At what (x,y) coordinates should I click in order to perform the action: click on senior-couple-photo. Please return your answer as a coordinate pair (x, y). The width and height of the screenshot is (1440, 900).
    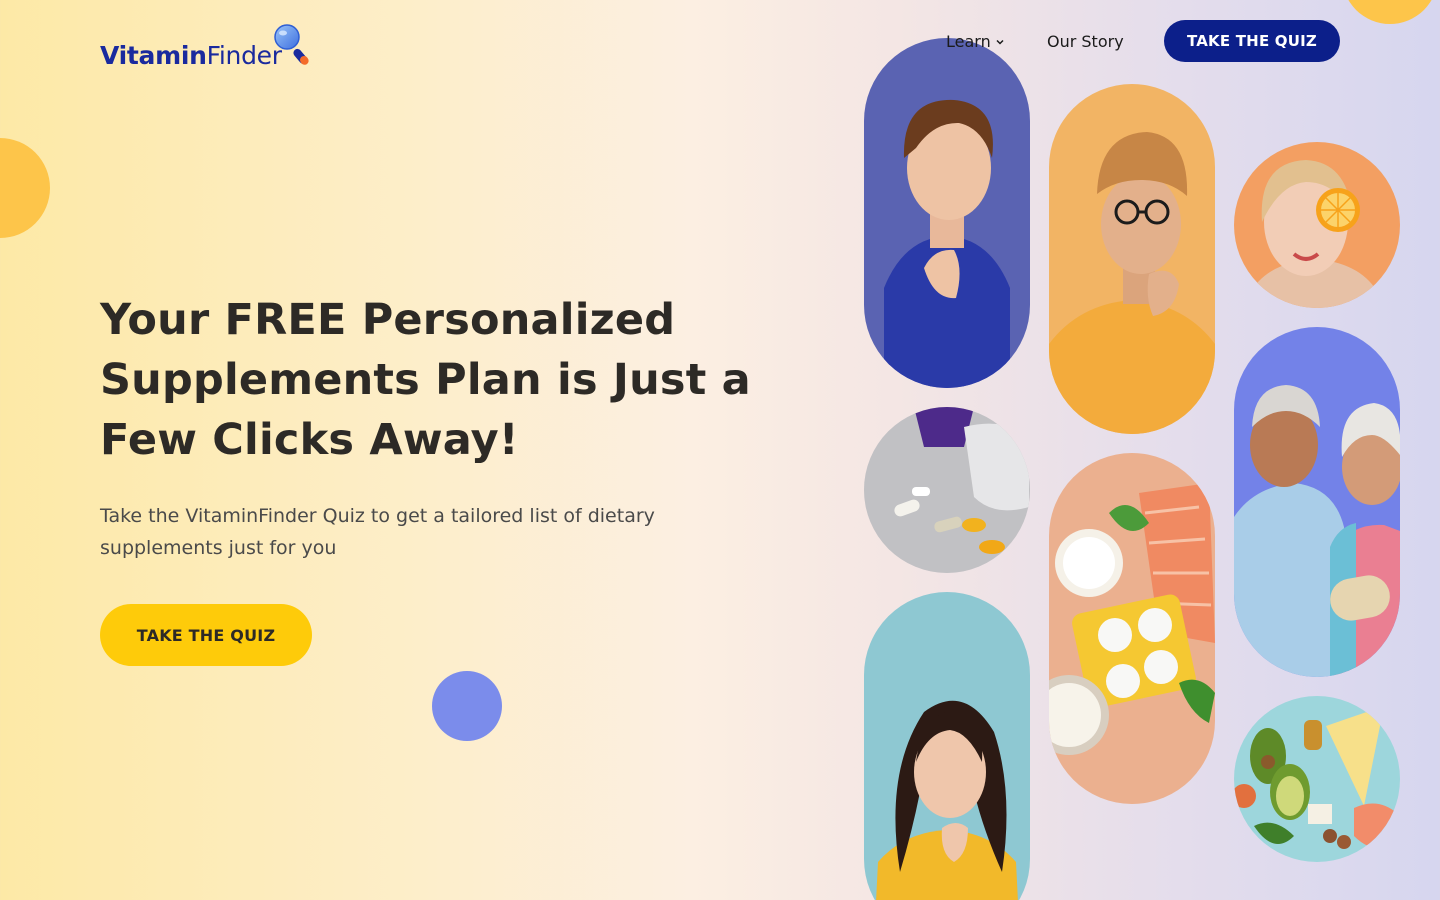
    Looking at the image, I should click on (1317, 502).